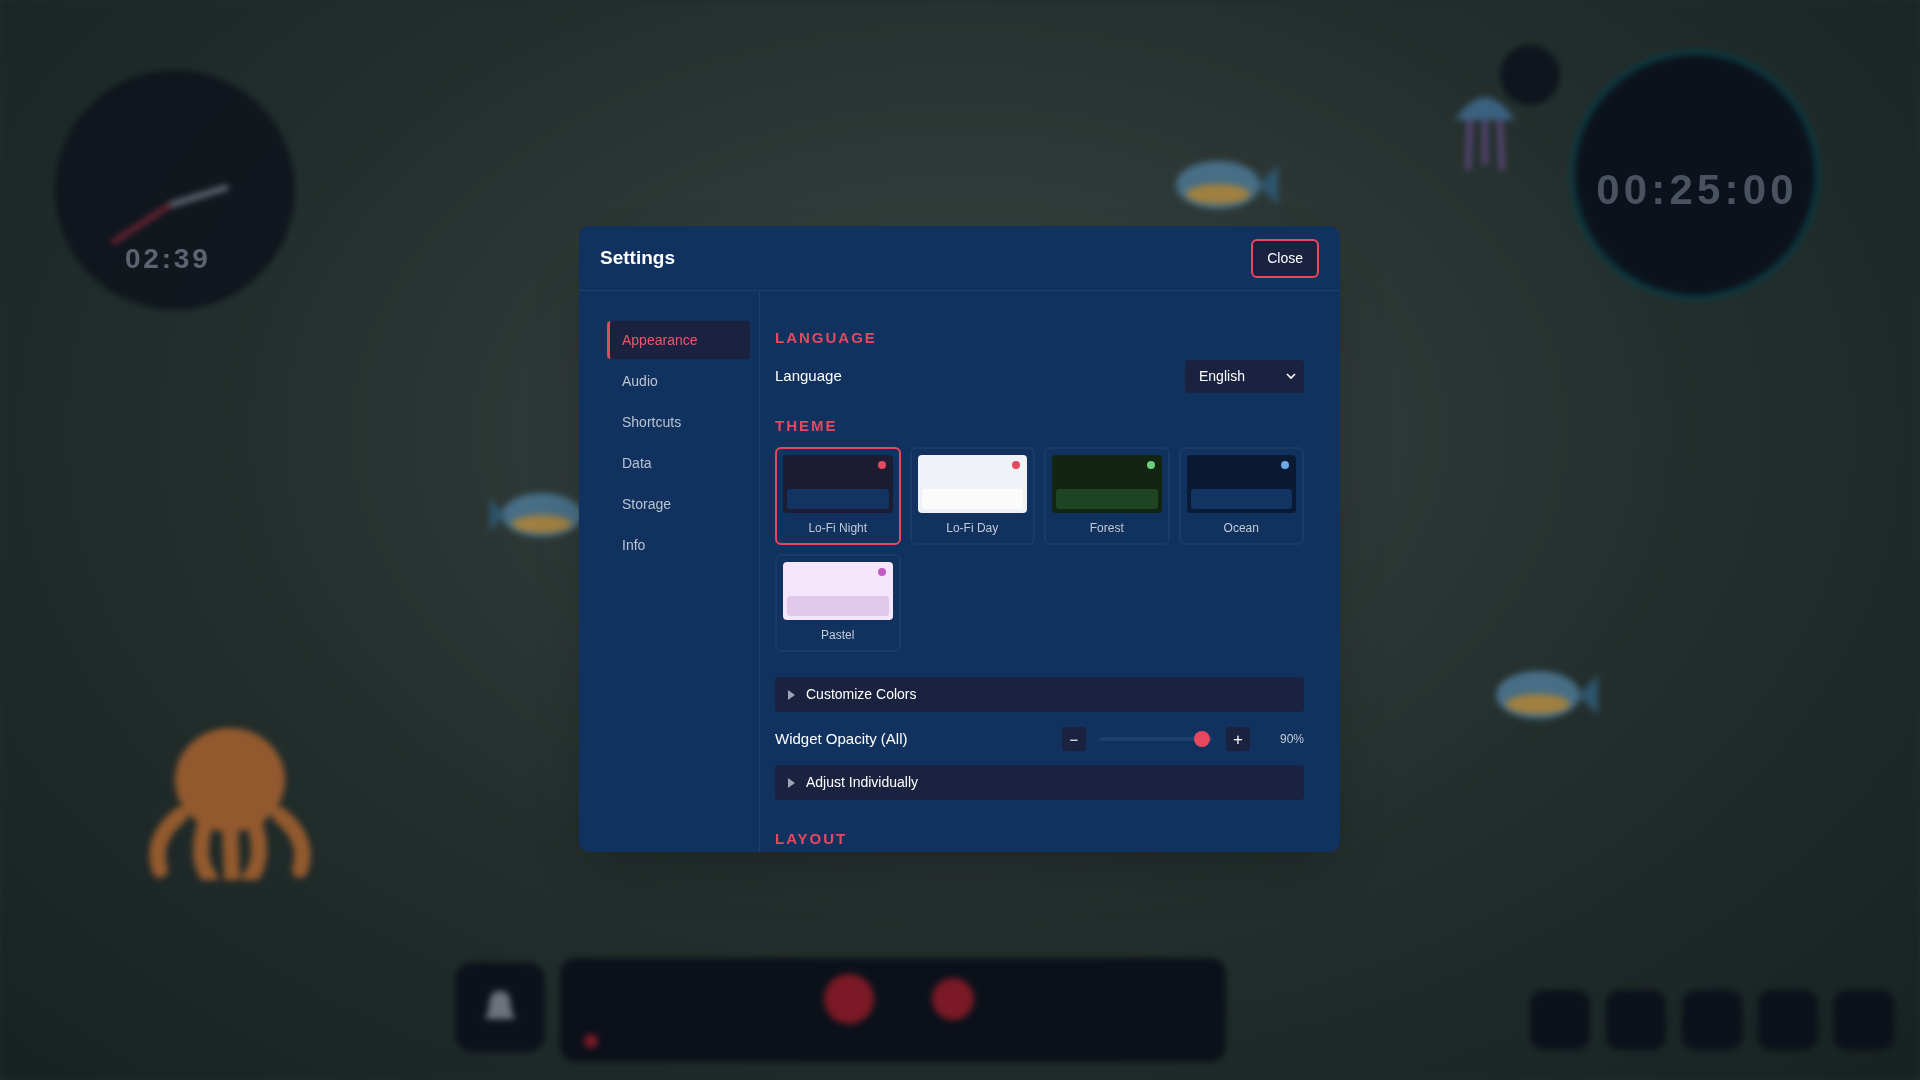 The height and width of the screenshot is (1080, 1920). What do you see at coordinates (500, 1007) in the screenshot?
I see `bell-button` at bounding box center [500, 1007].